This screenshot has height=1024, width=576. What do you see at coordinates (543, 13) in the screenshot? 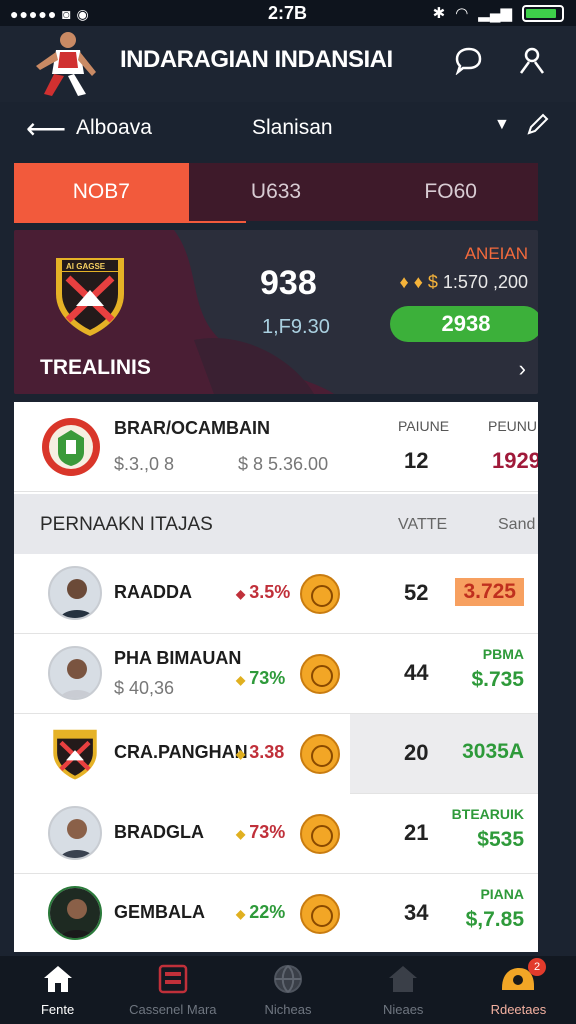
I see `battery-icon` at bounding box center [543, 13].